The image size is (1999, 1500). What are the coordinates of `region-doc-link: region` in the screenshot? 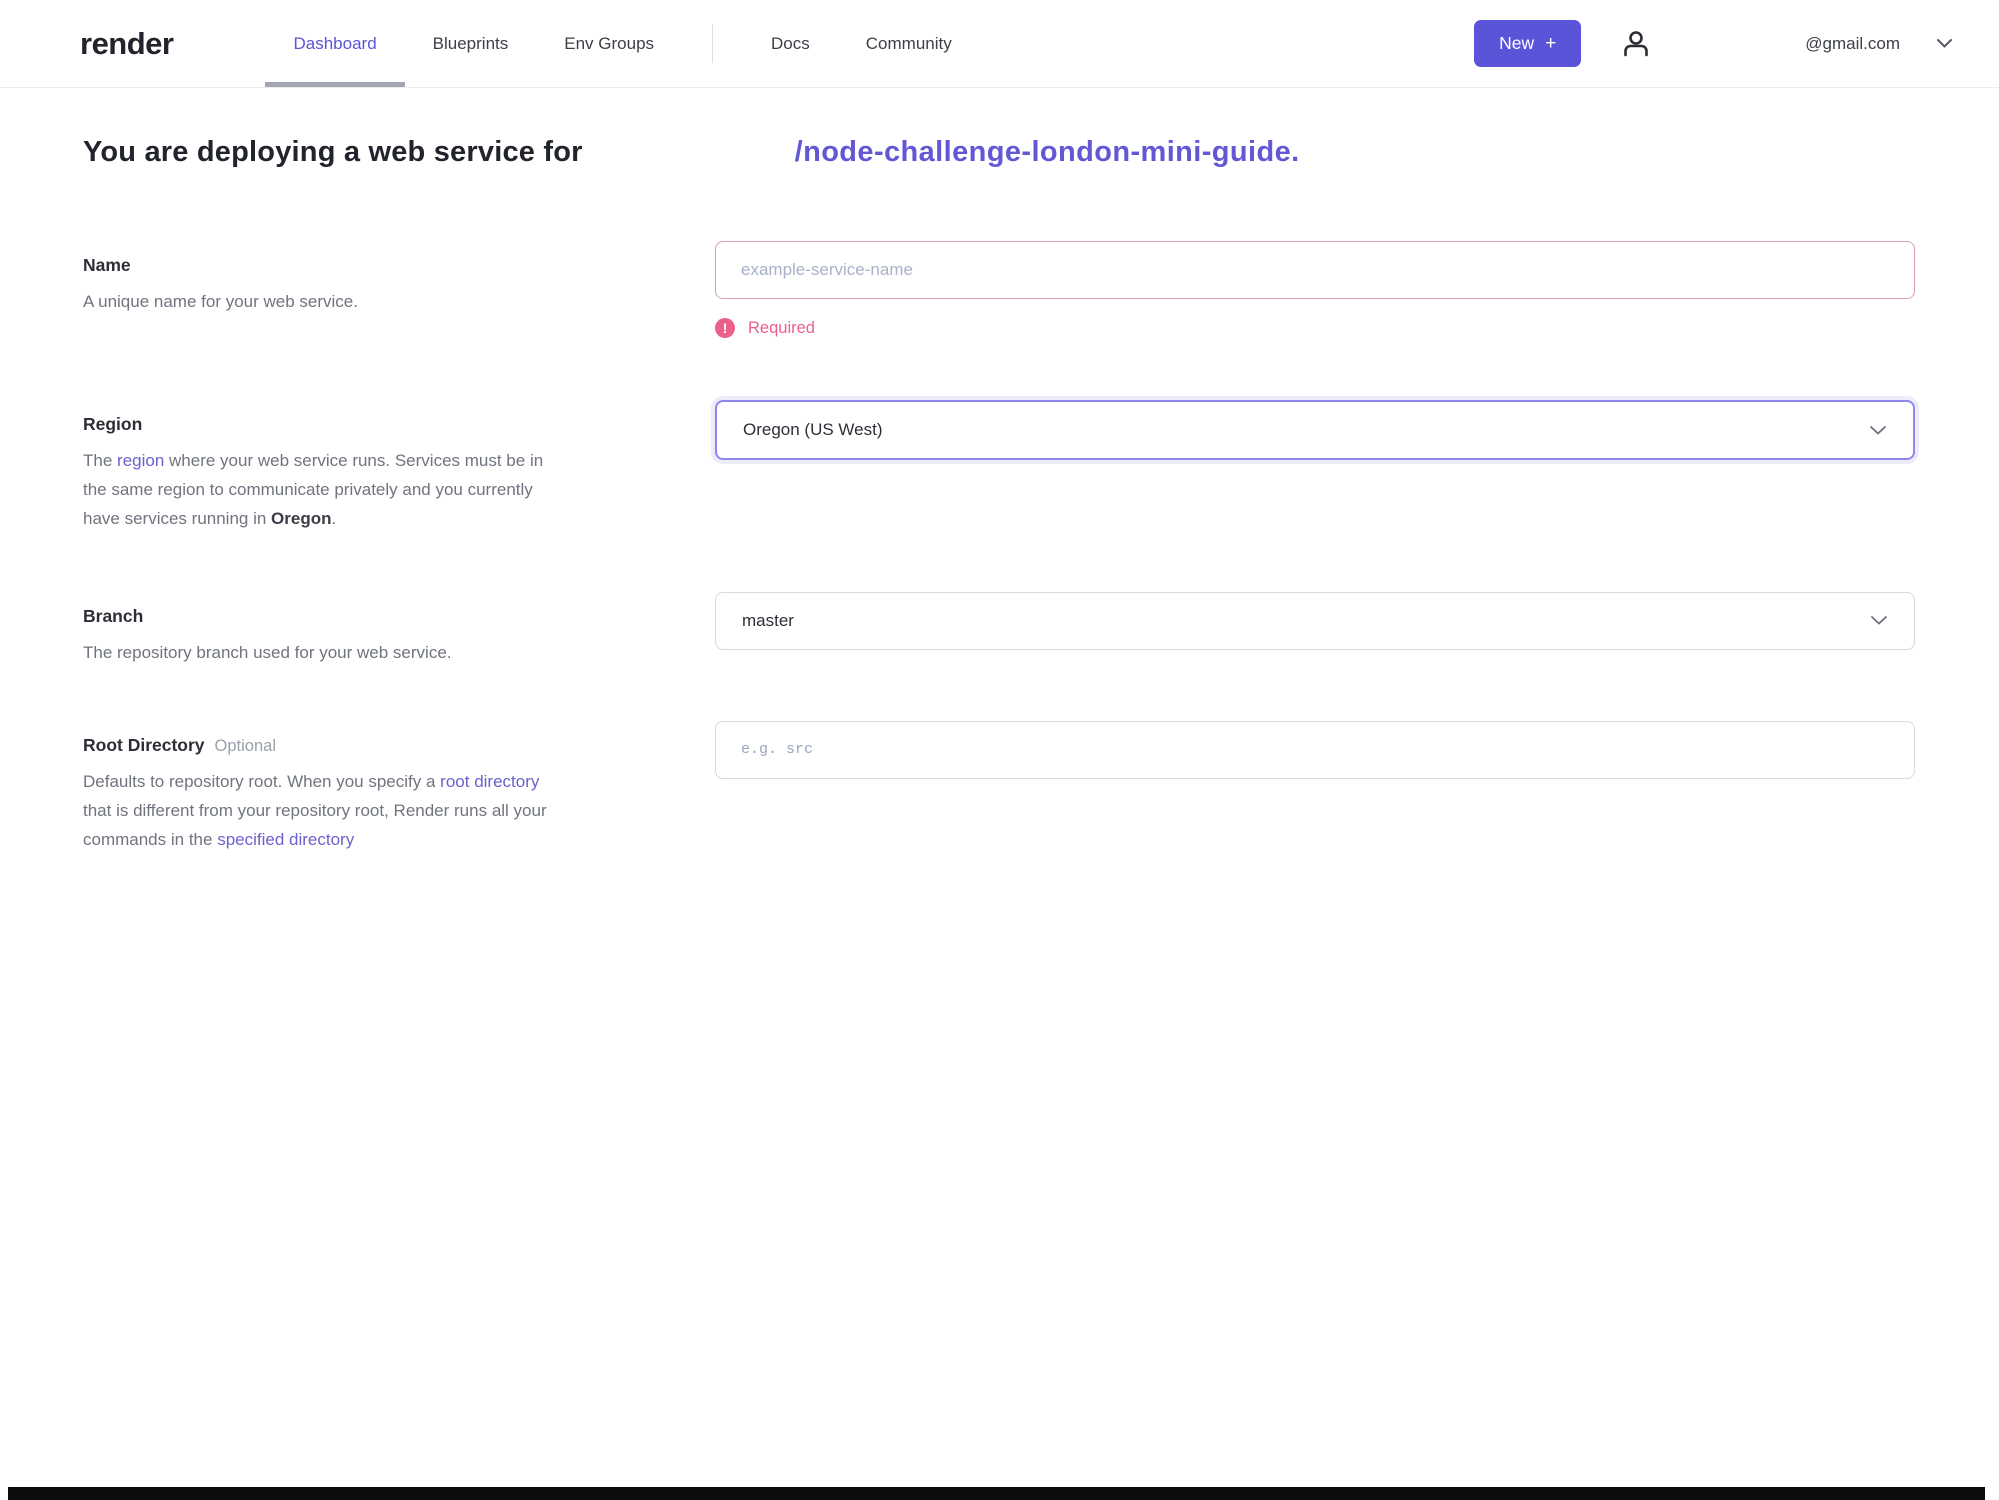 It's located at (140, 460).